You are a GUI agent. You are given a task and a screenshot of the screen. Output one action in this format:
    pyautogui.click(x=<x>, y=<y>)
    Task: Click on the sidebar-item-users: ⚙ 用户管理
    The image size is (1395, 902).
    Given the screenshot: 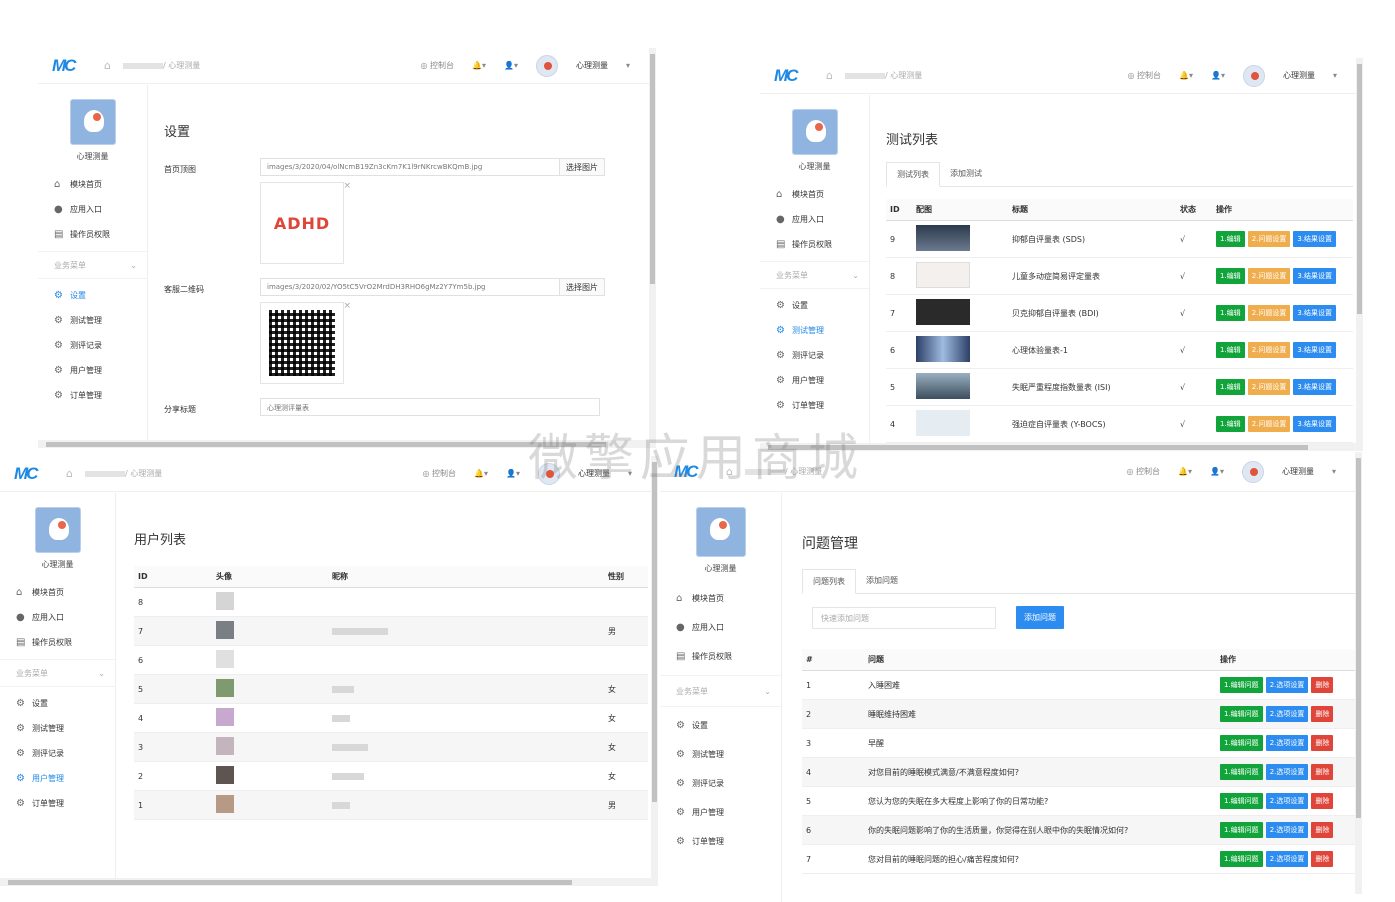 What is the action you would take?
    pyautogui.click(x=814, y=380)
    